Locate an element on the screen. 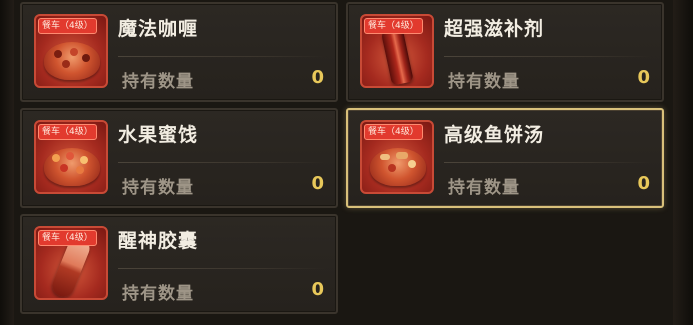 The height and width of the screenshot is (325, 693). item-name: 醒神胶囊 is located at coordinates (158, 241).